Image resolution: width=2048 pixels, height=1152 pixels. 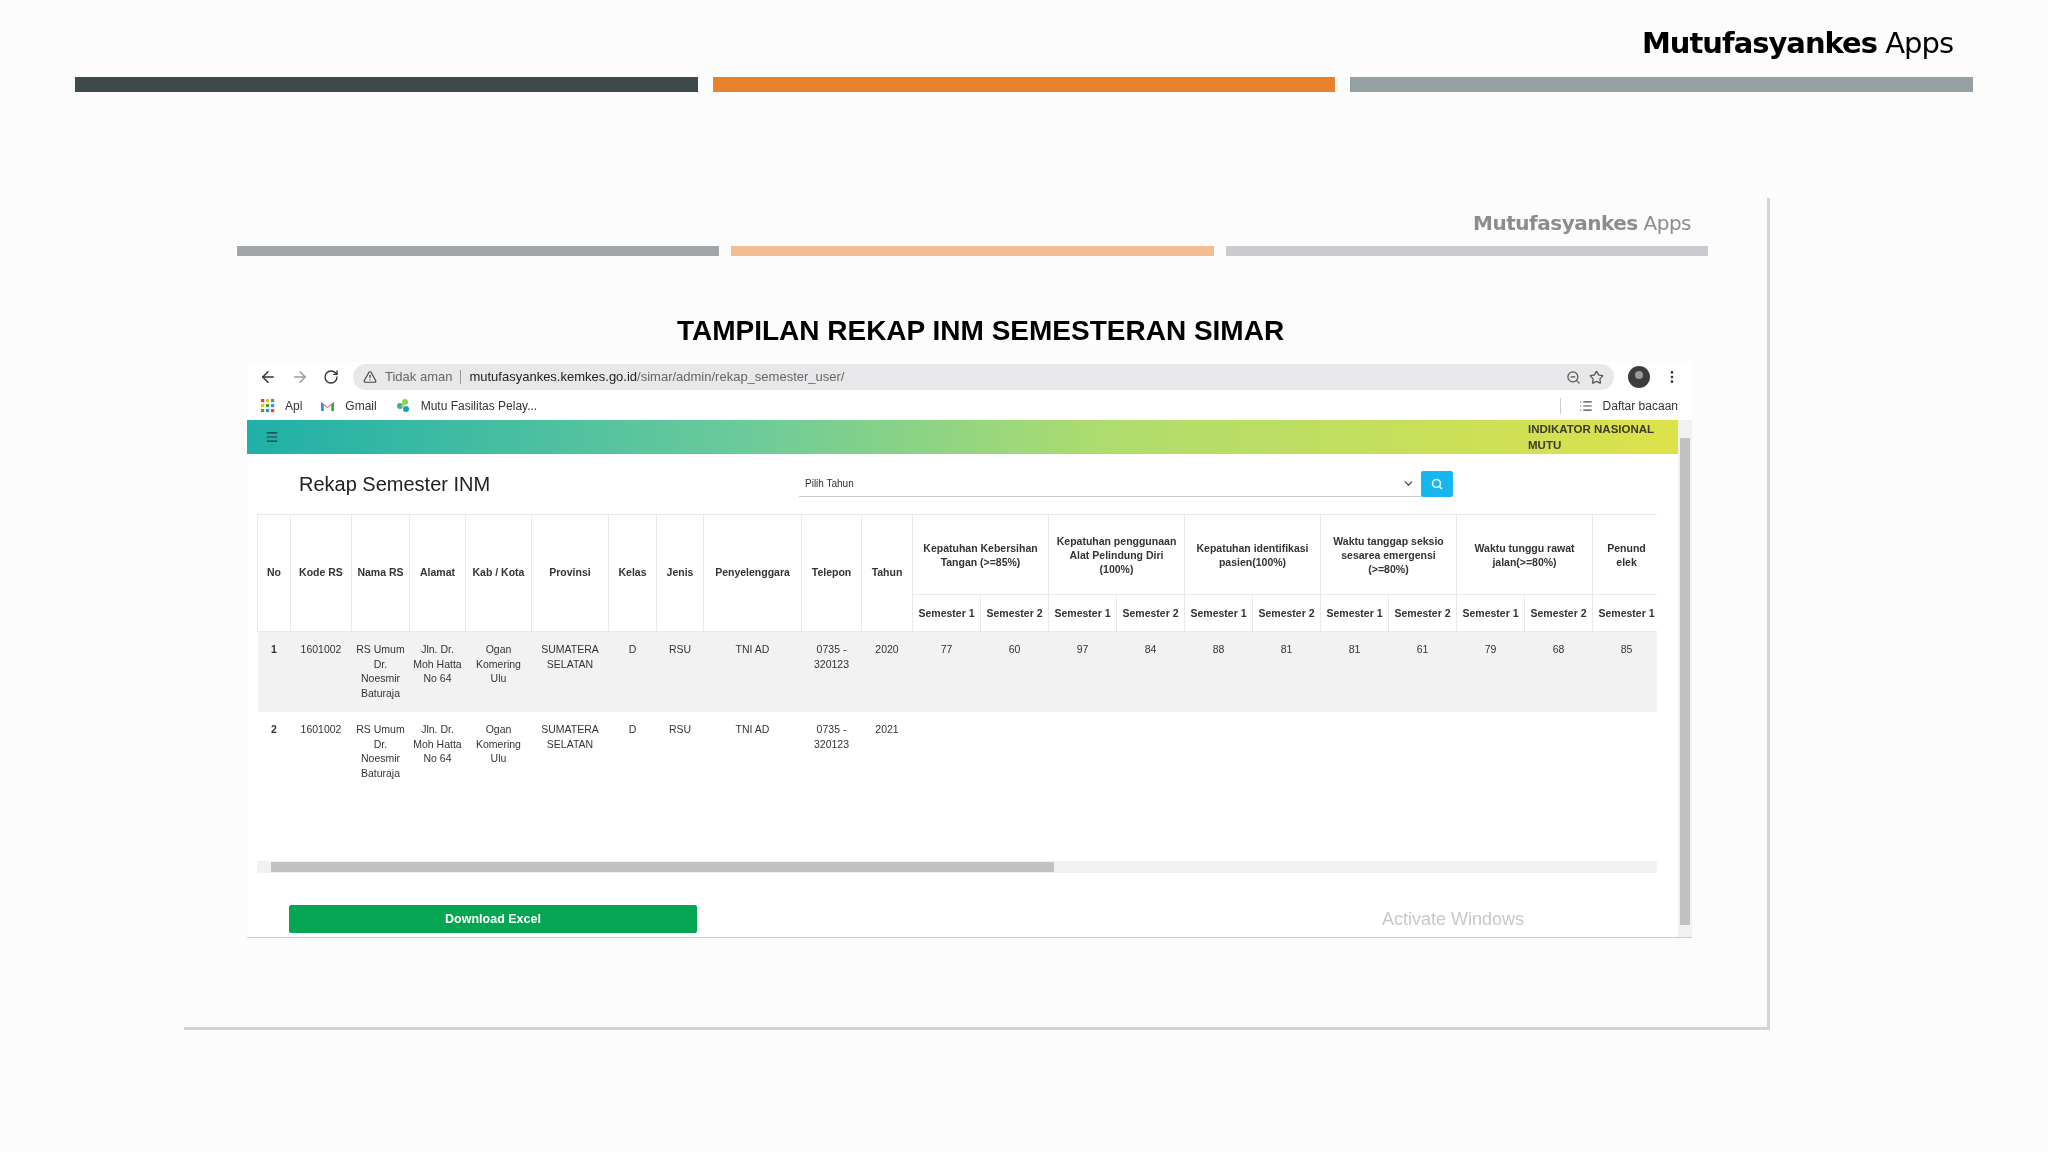 What do you see at coordinates (752, 573) in the screenshot?
I see `column-header: Penyelenggara` at bounding box center [752, 573].